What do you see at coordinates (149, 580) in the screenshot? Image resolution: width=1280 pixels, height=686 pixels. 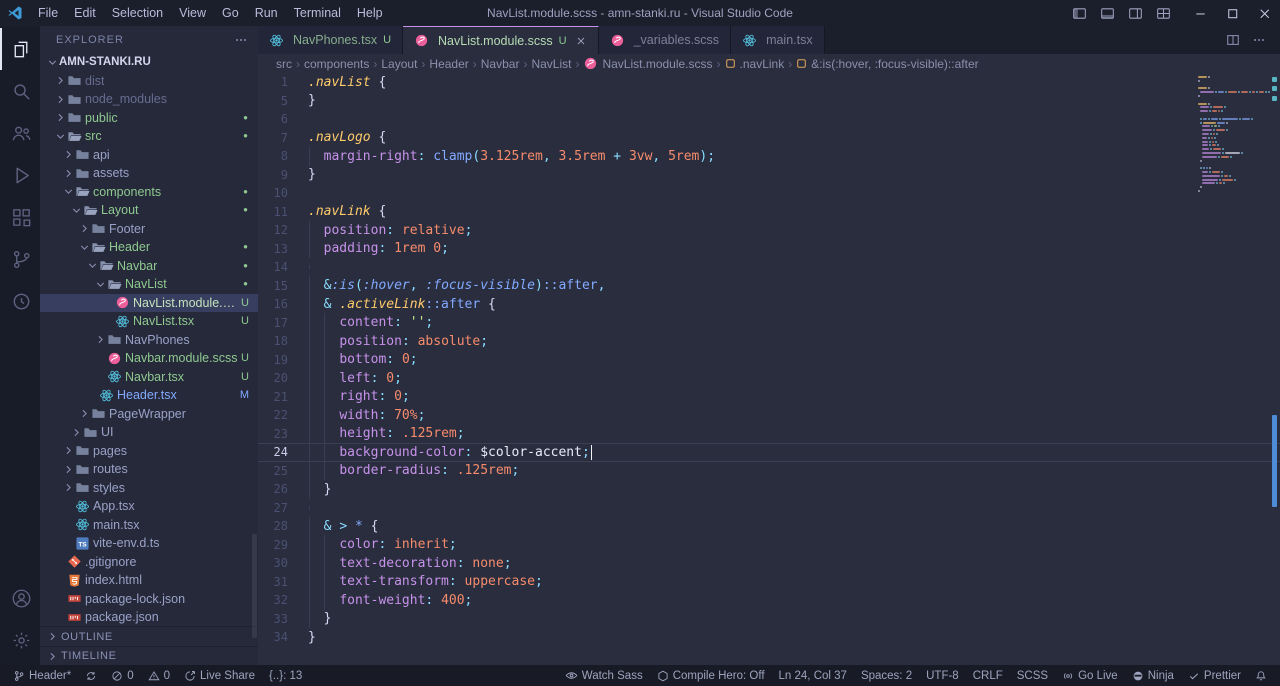 I see `tree-item-index-html: index.html` at bounding box center [149, 580].